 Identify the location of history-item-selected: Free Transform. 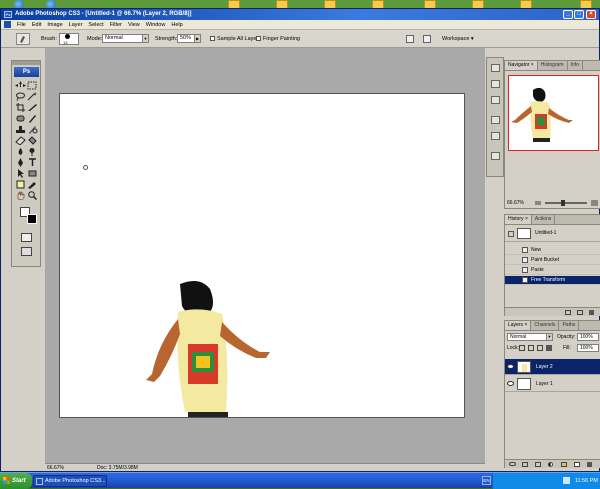
(552, 280).